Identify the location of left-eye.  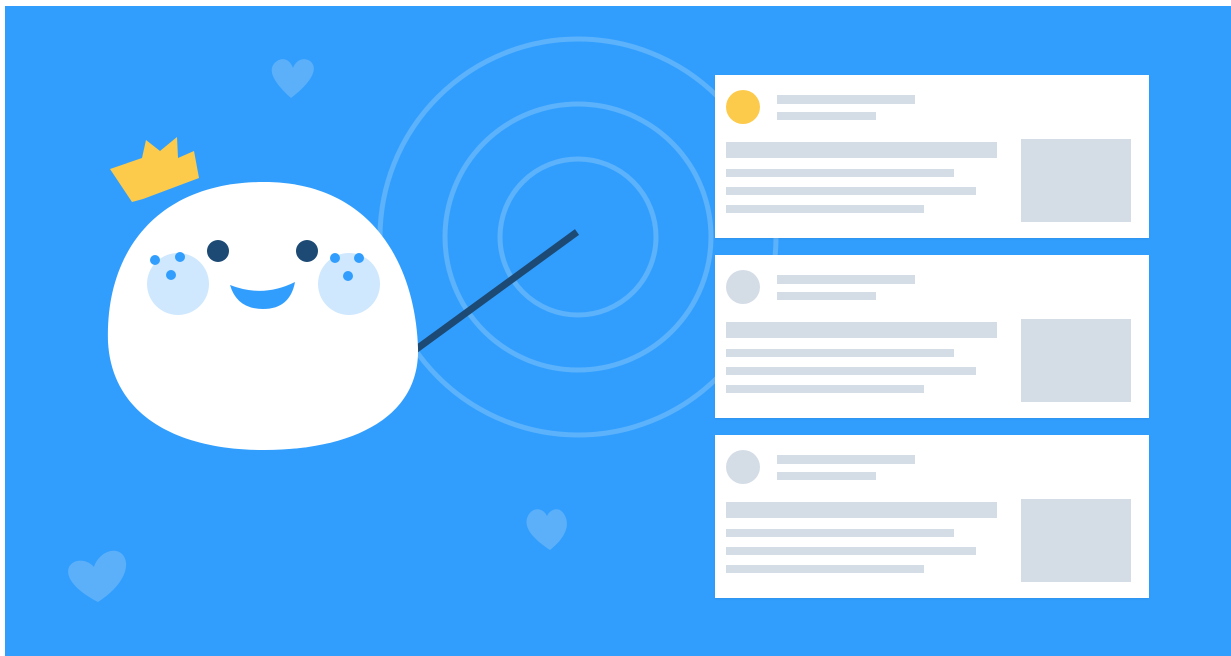
(218, 251).